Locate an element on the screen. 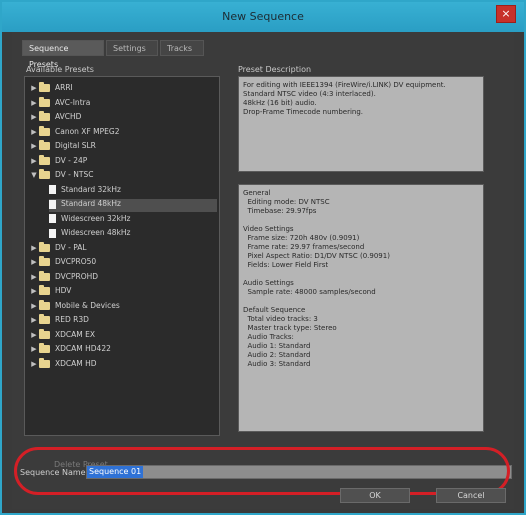  tree-folder-item: ▶ AVC-Intra is located at coordinates (123, 103).